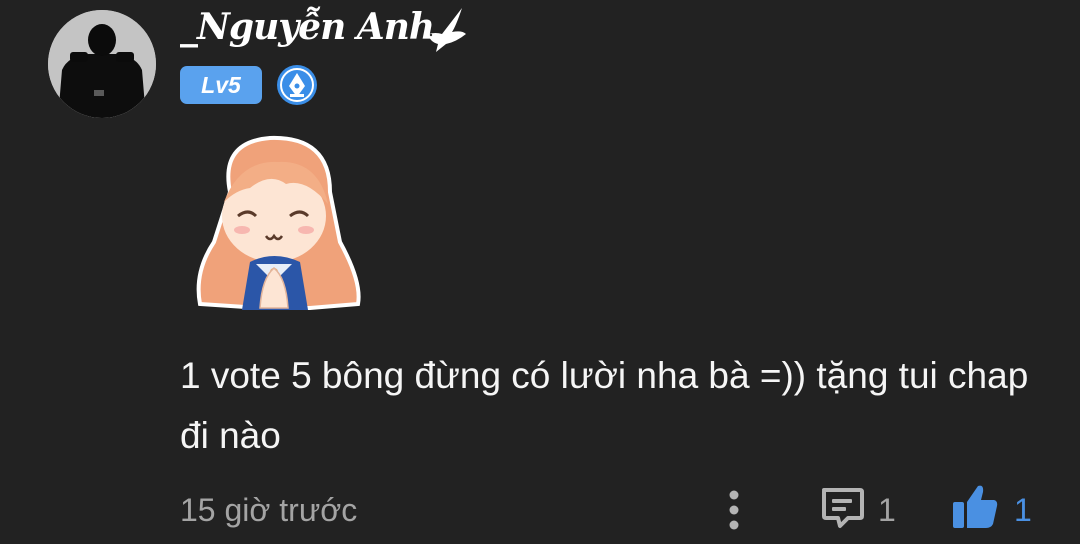 Image resolution: width=1080 pixels, height=544 pixels. I want to click on username: _Nguyễn Anh, so click(307, 27).